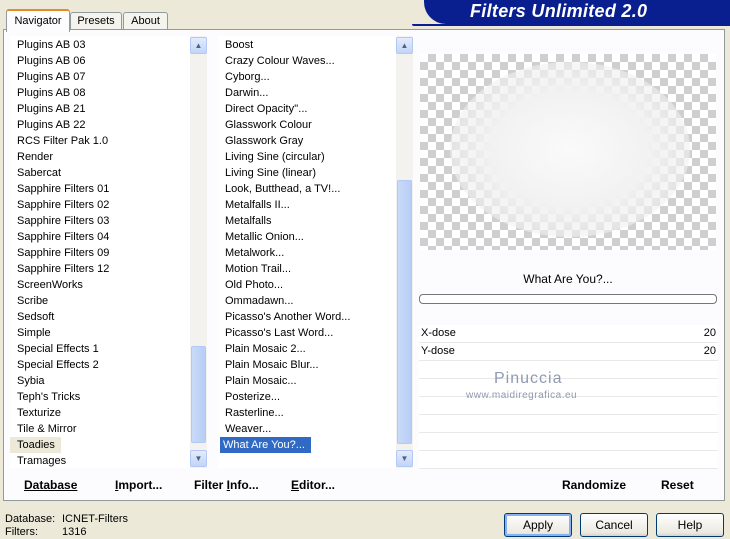 The image size is (730, 539). Describe the element at coordinates (32, 317) in the screenshot. I see `list-item: Sedsoft` at that location.